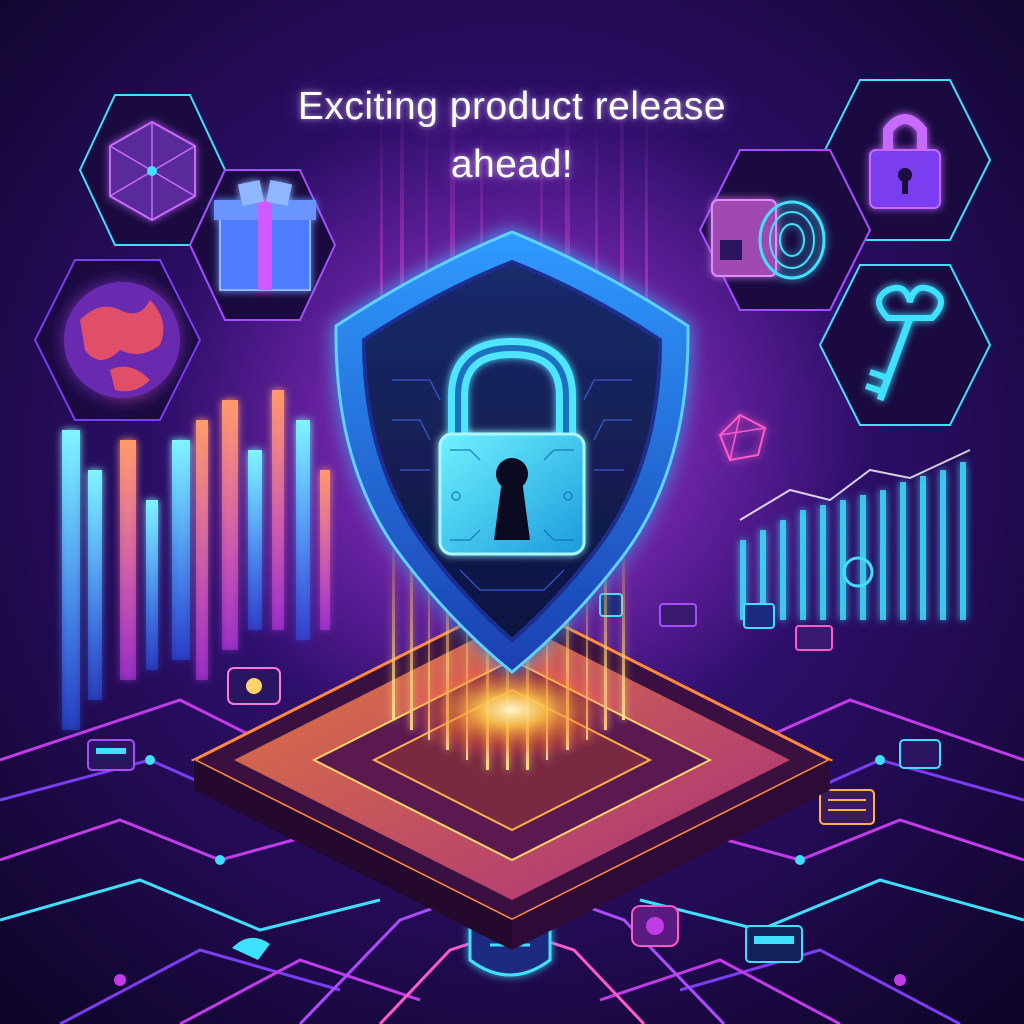 The image size is (1024, 1024). Describe the element at coordinates (122, 340) in the screenshot. I see `globe-icon` at that location.